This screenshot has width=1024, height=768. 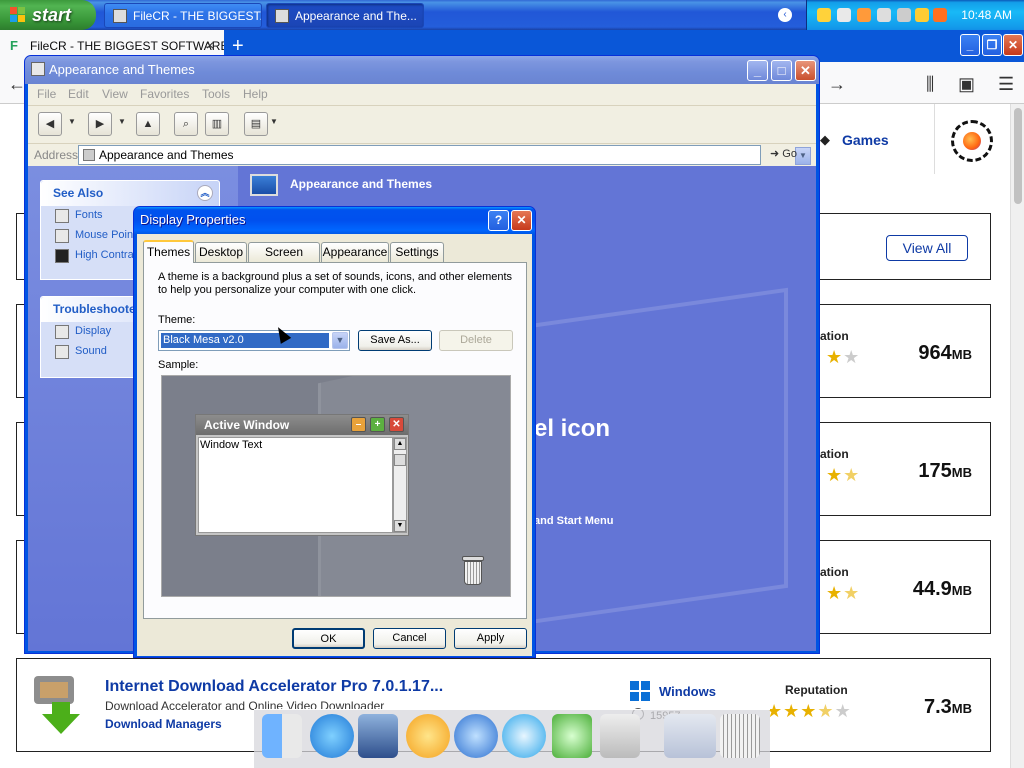 What do you see at coordinates (163, 724) in the screenshot?
I see `product-category-link: Download Managers` at bounding box center [163, 724].